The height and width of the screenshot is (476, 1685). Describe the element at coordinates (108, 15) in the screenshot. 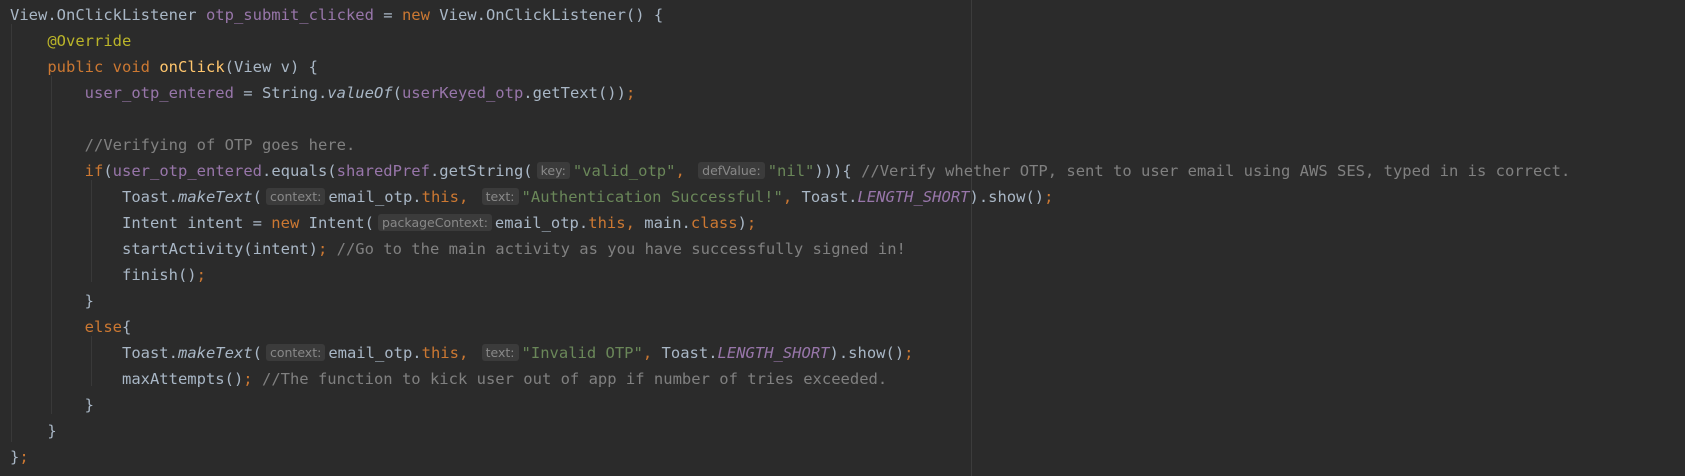

I see `code-token: View.OnClickListener` at that location.